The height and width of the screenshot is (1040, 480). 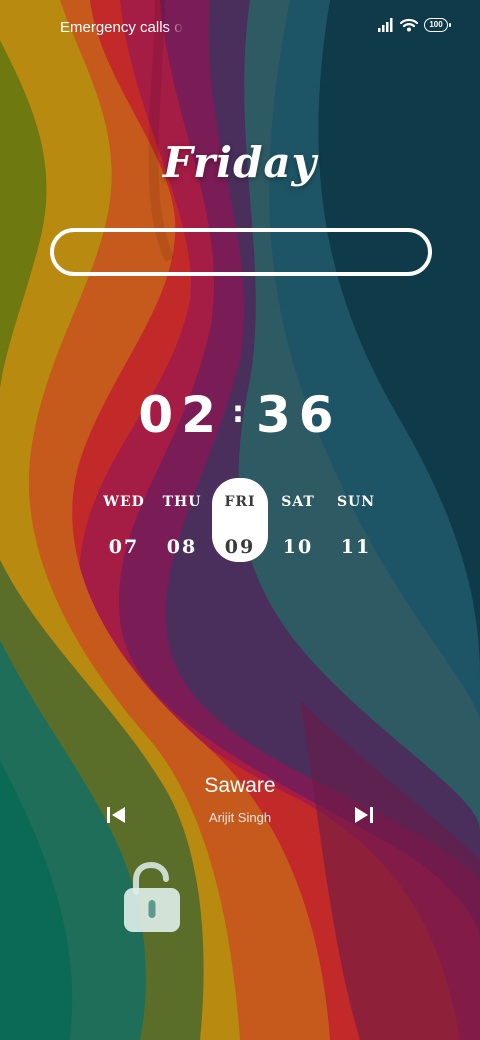 What do you see at coordinates (299, 415) in the screenshot?
I see `clock-minutes: 36` at bounding box center [299, 415].